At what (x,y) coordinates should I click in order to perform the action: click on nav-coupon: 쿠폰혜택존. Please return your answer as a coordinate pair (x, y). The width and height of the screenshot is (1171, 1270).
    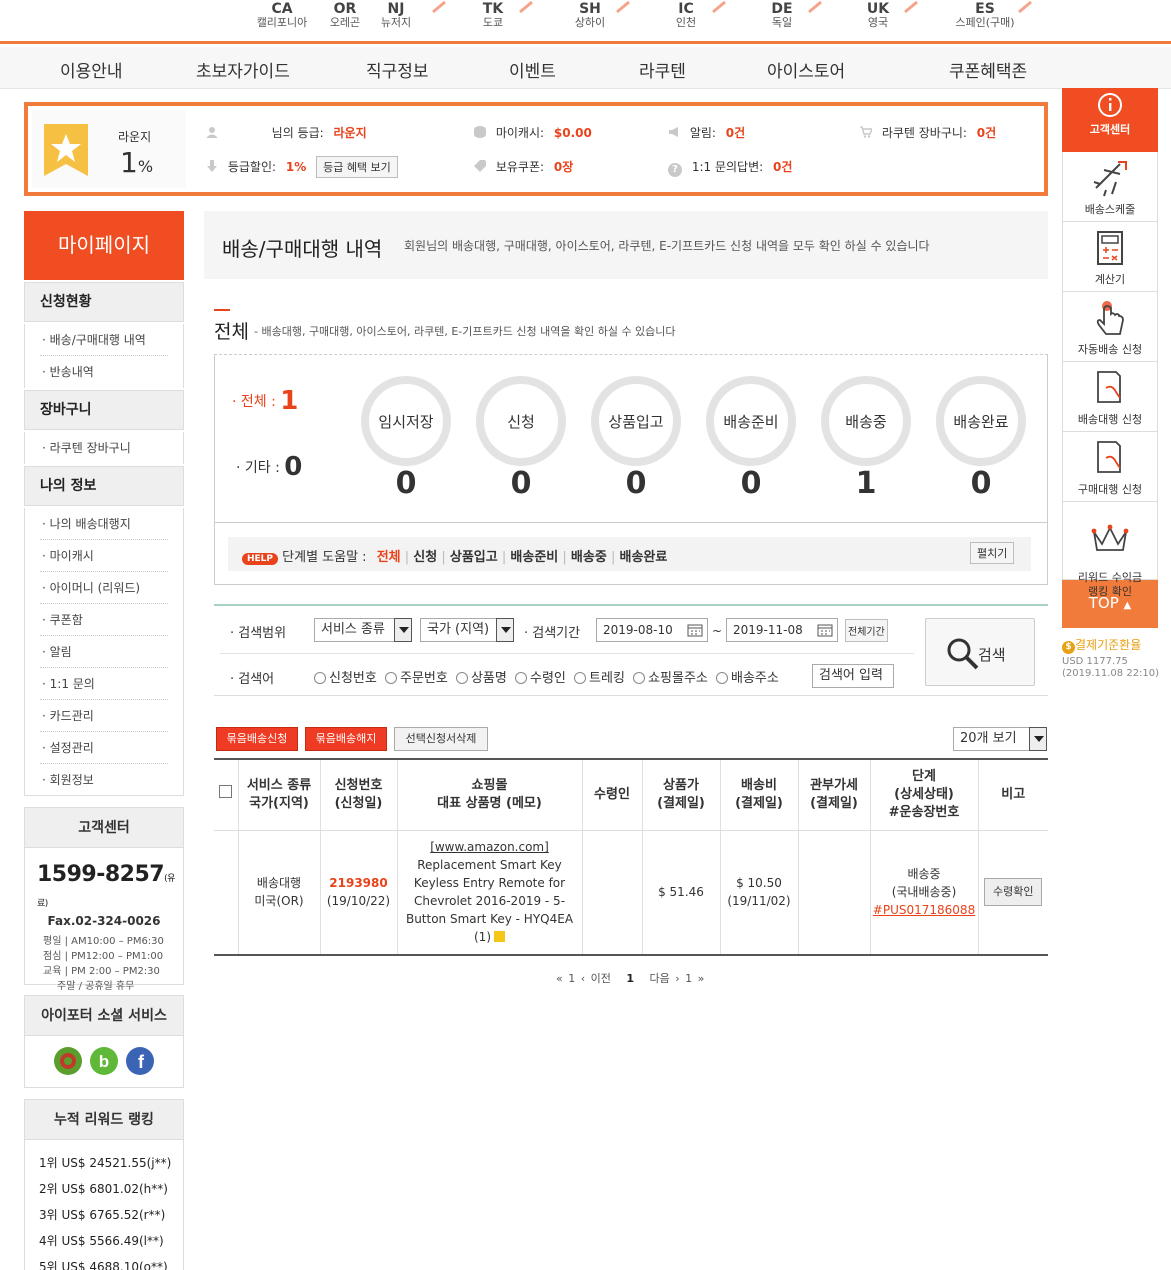
    Looking at the image, I should click on (988, 69).